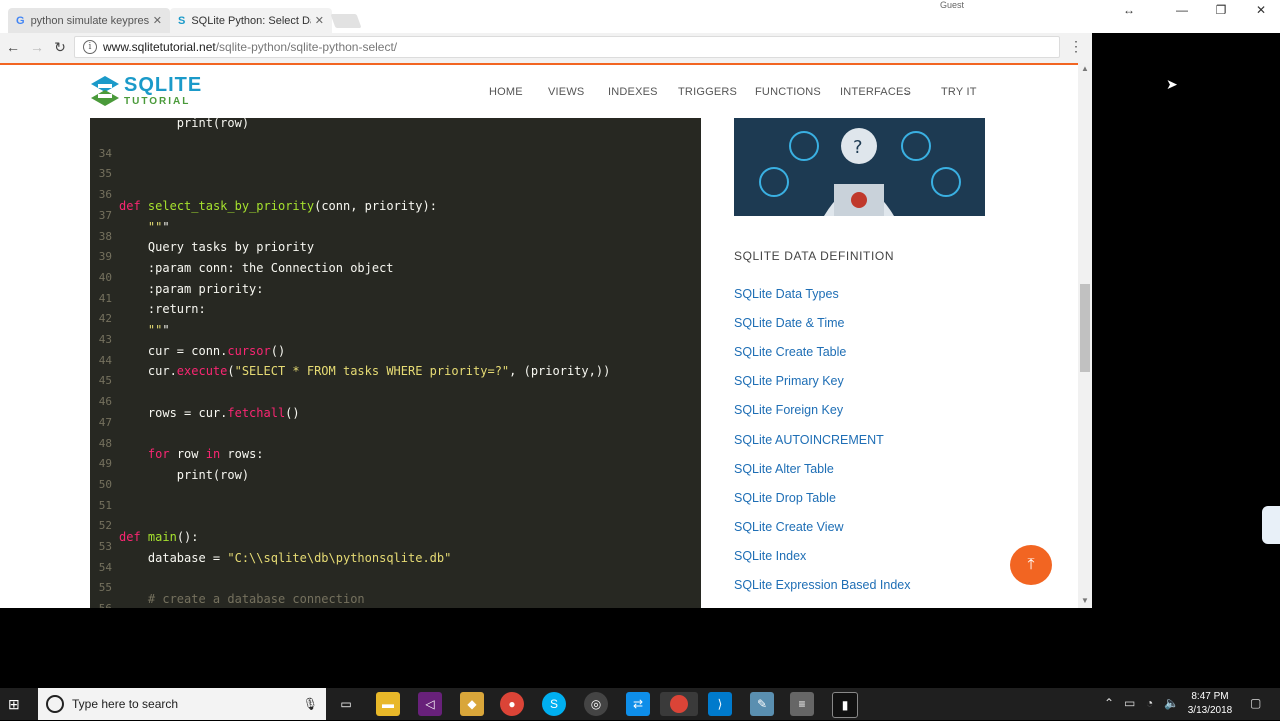  I want to click on code-line: :param conn: the Connection object, so click(256, 267).